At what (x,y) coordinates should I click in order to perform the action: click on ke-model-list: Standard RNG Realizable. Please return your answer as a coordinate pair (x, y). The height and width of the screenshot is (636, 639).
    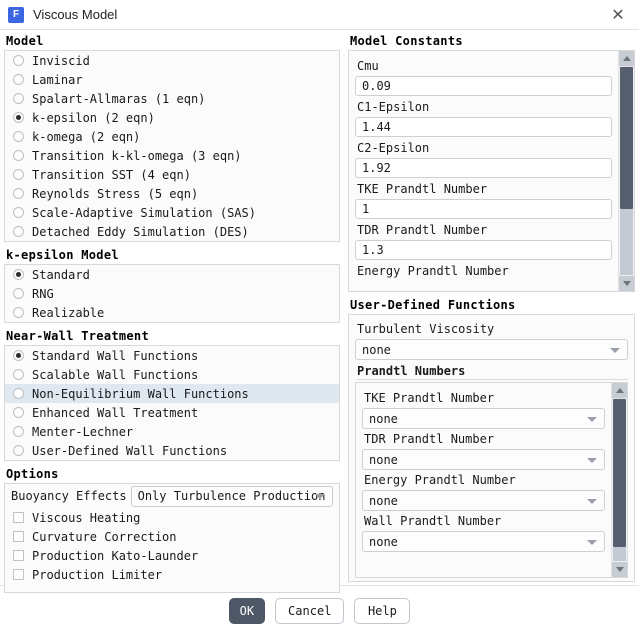
    Looking at the image, I should click on (172, 293).